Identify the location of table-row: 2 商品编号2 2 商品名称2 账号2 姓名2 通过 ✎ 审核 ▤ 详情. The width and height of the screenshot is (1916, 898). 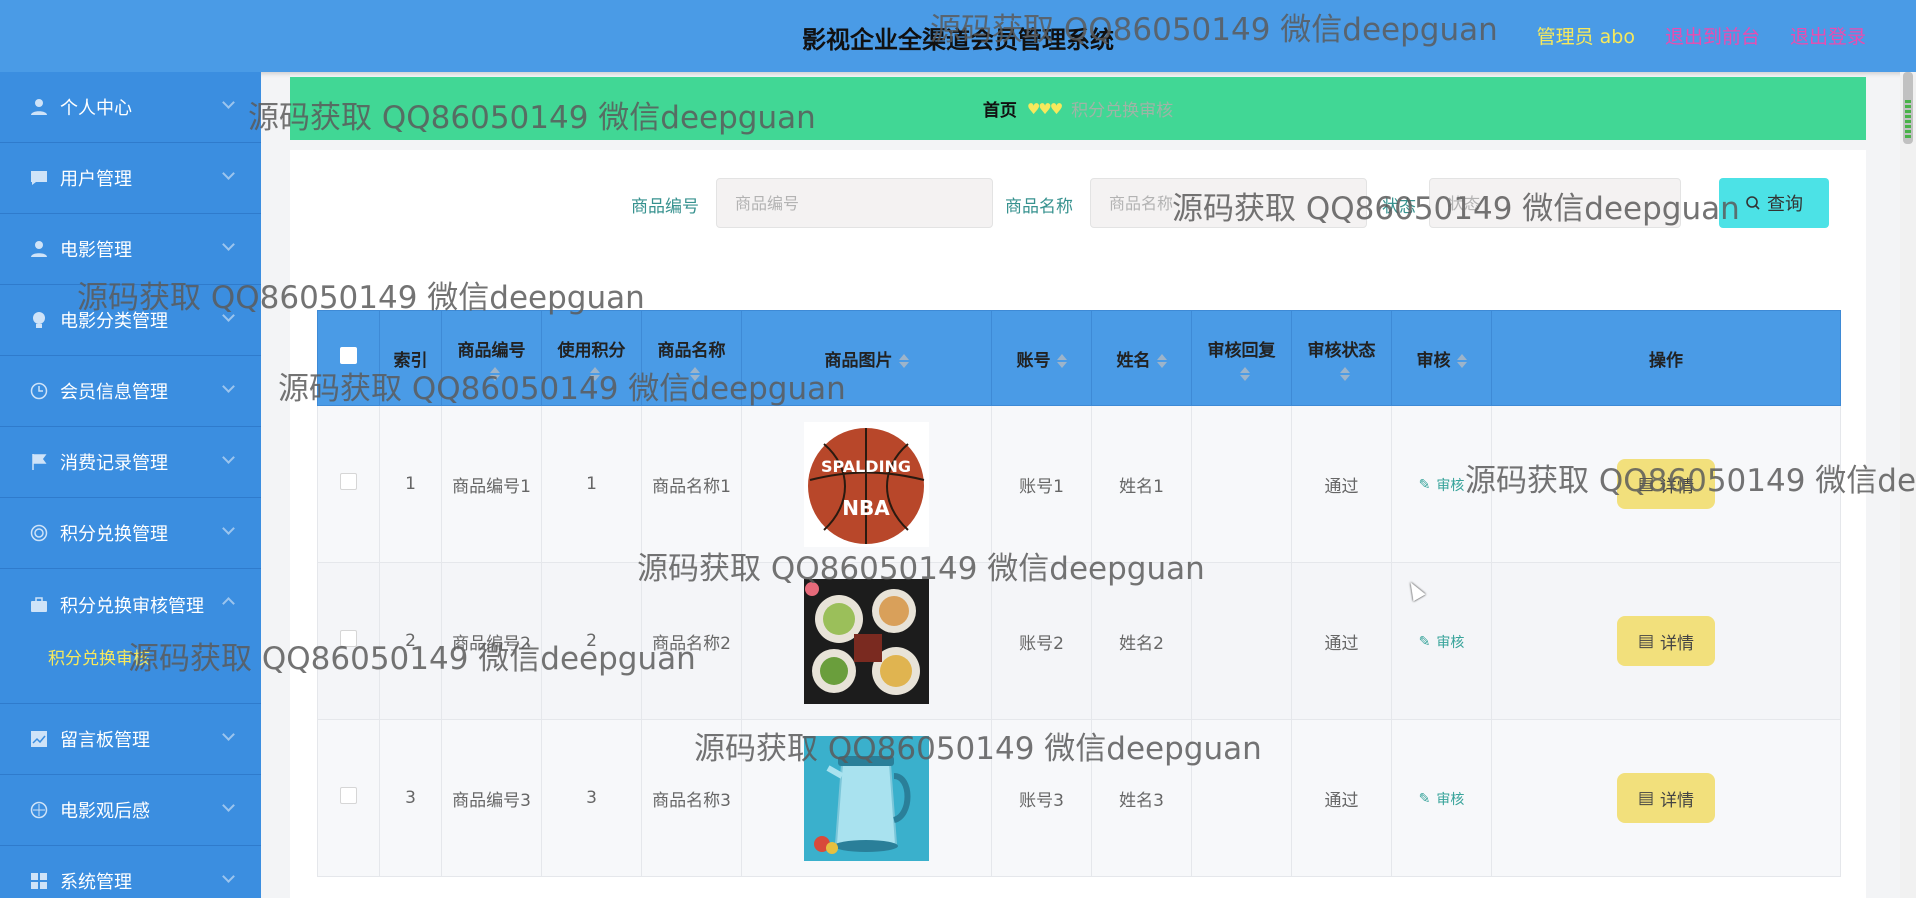
(1079, 641).